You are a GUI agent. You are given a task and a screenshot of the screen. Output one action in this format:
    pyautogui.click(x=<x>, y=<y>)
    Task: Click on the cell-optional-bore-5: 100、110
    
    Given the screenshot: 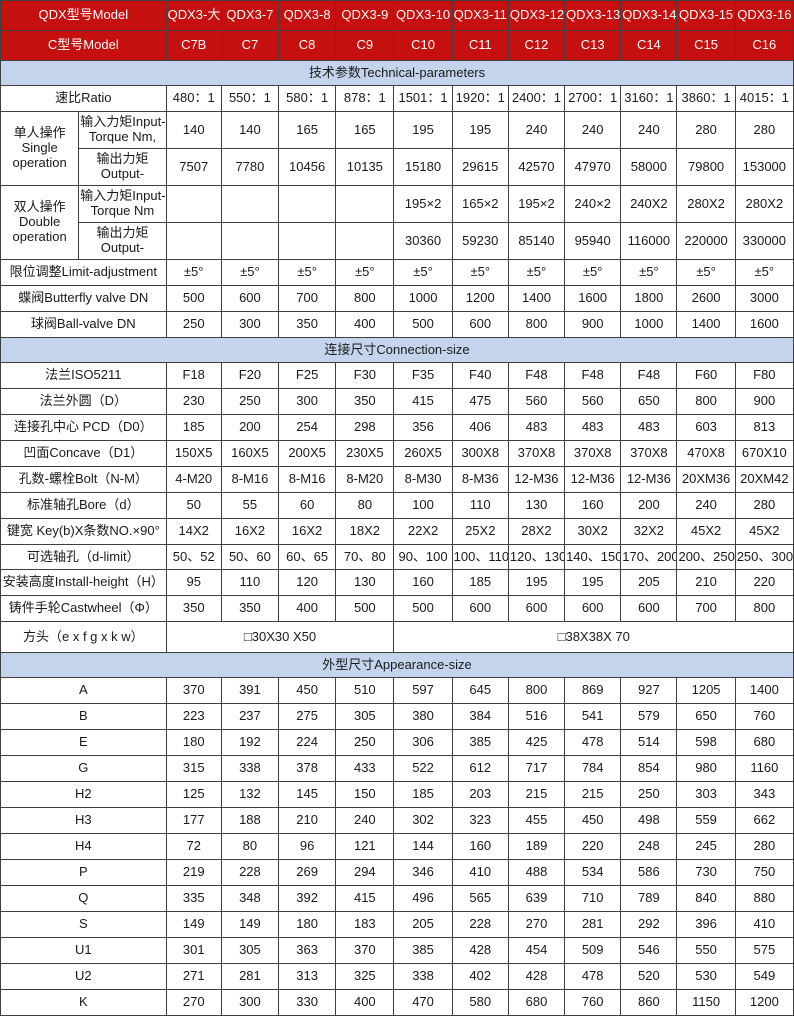 What is the action you would take?
    pyautogui.click(x=480, y=557)
    